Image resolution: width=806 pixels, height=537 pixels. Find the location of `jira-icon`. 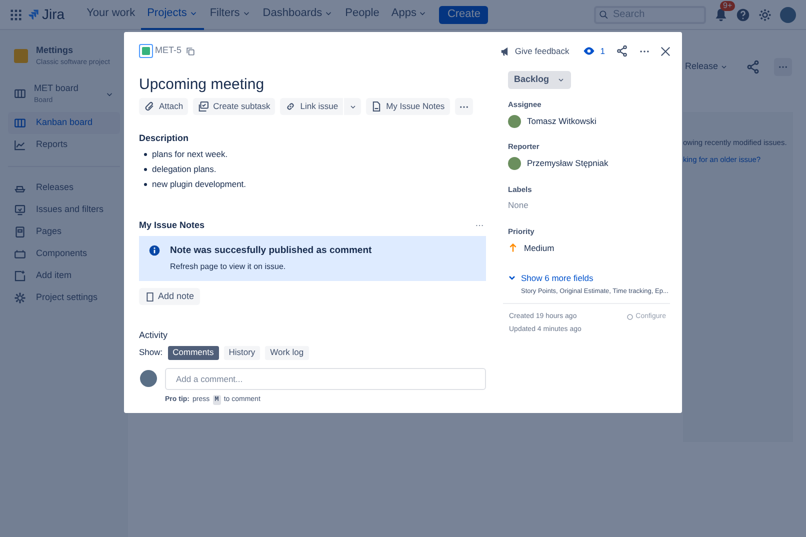

jira-icon is located at coordinates (33, 14).